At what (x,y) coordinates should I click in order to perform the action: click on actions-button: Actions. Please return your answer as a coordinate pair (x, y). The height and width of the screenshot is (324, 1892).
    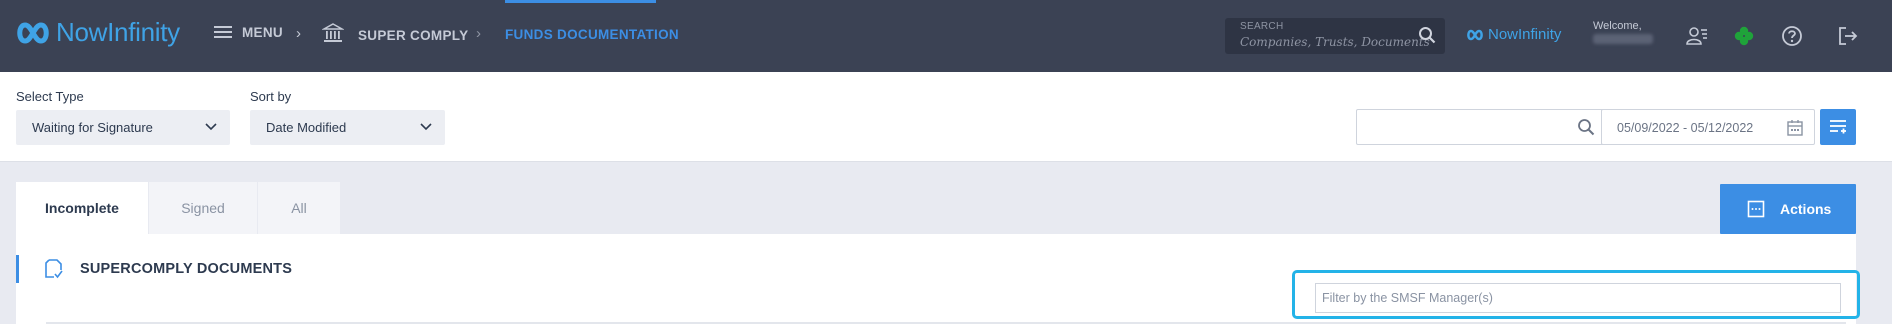
    Looking at the image, I should click on (1788, 209).